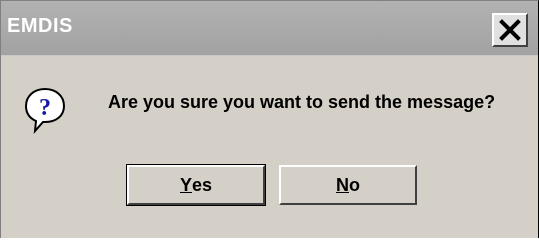 This screenshot has width=539, height=244. Describe the element at coordinates (202, 184) in the screenshot. I see `yes-label-rest: es` at that location.